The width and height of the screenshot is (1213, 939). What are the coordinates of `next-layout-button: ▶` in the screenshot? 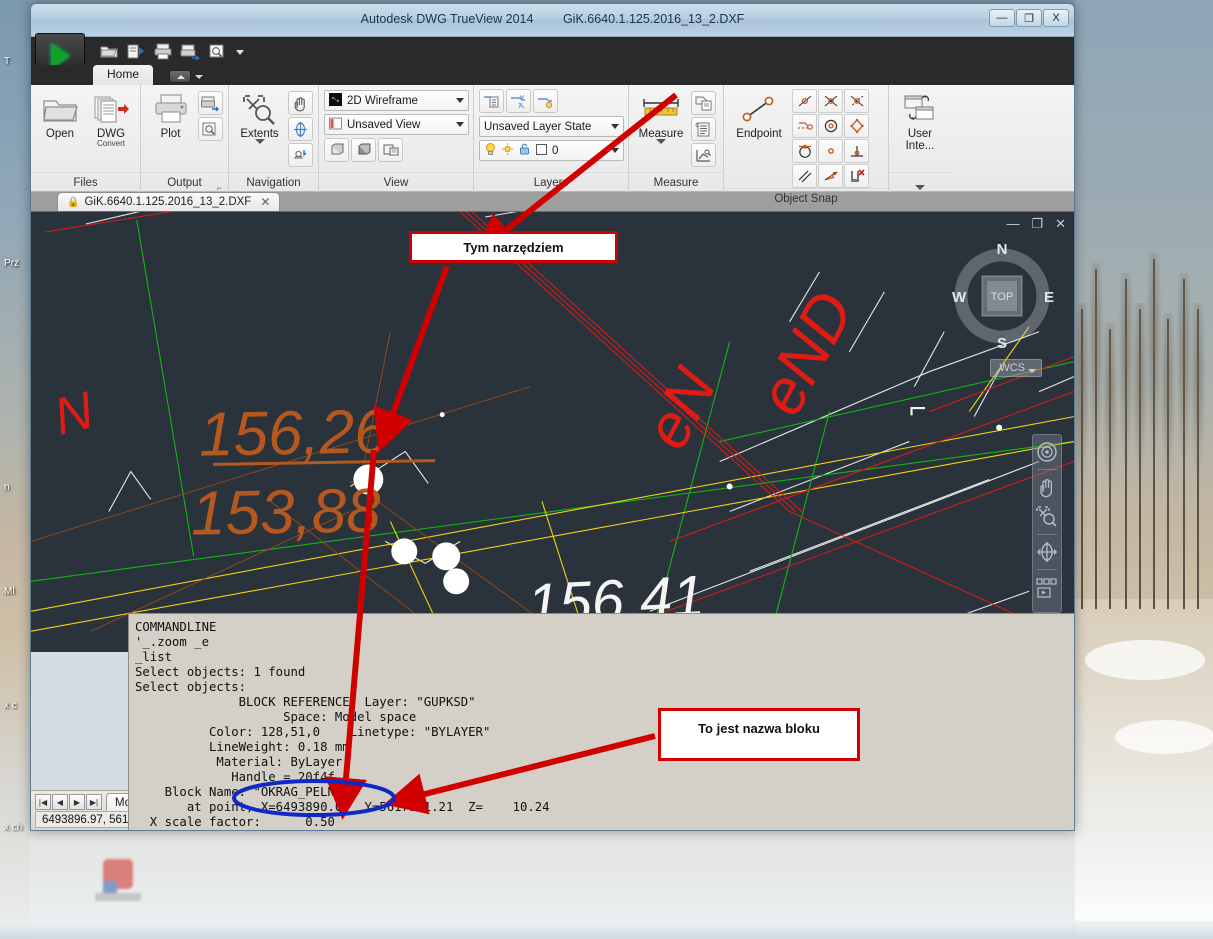 It's located at (77, 802).